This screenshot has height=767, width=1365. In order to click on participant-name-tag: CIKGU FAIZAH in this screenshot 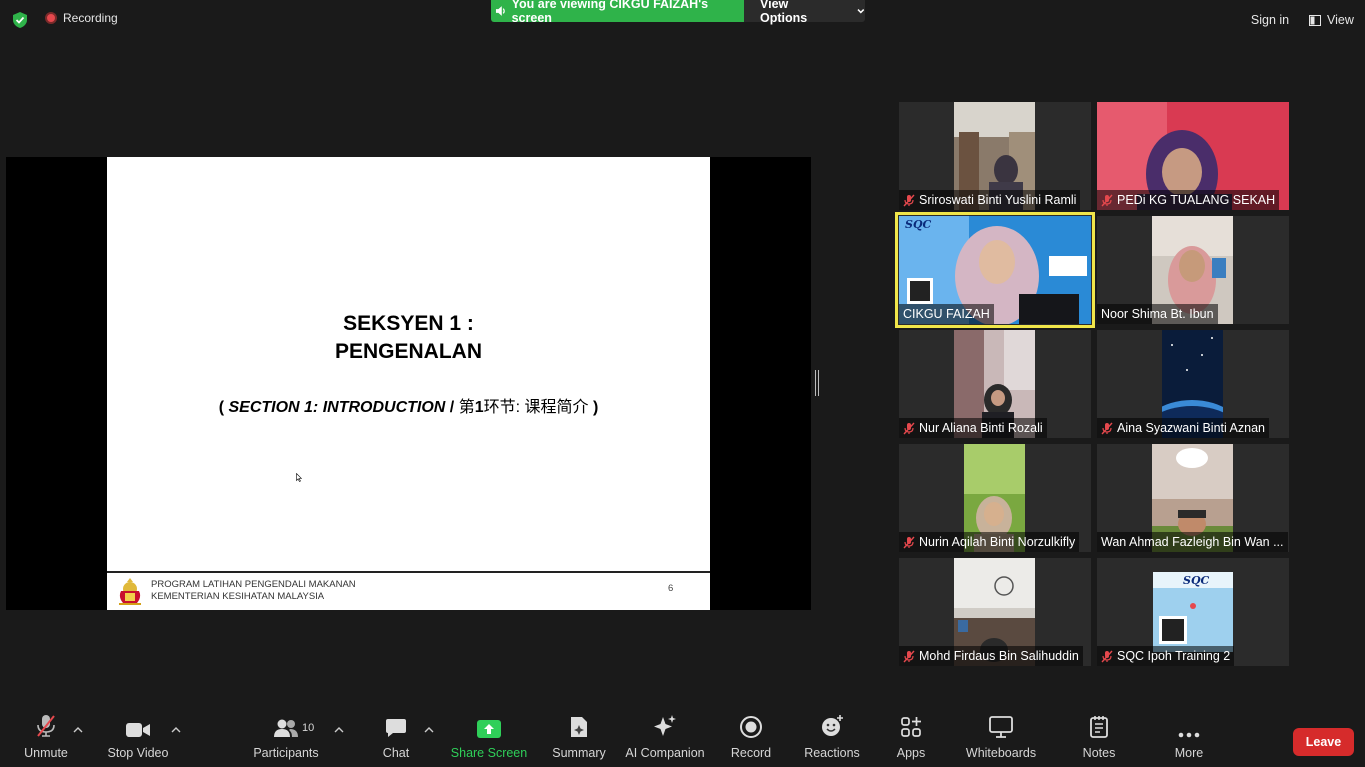, I will do `click(946, 314)`.